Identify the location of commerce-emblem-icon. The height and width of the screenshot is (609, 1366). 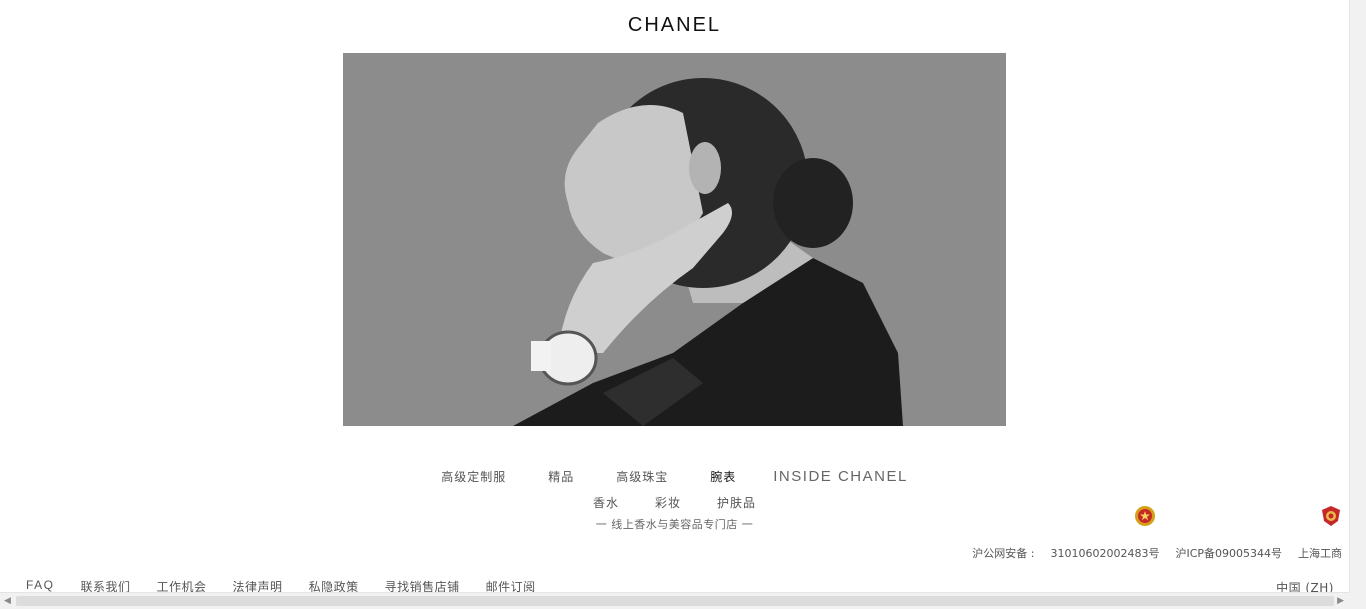
(1331, 516).